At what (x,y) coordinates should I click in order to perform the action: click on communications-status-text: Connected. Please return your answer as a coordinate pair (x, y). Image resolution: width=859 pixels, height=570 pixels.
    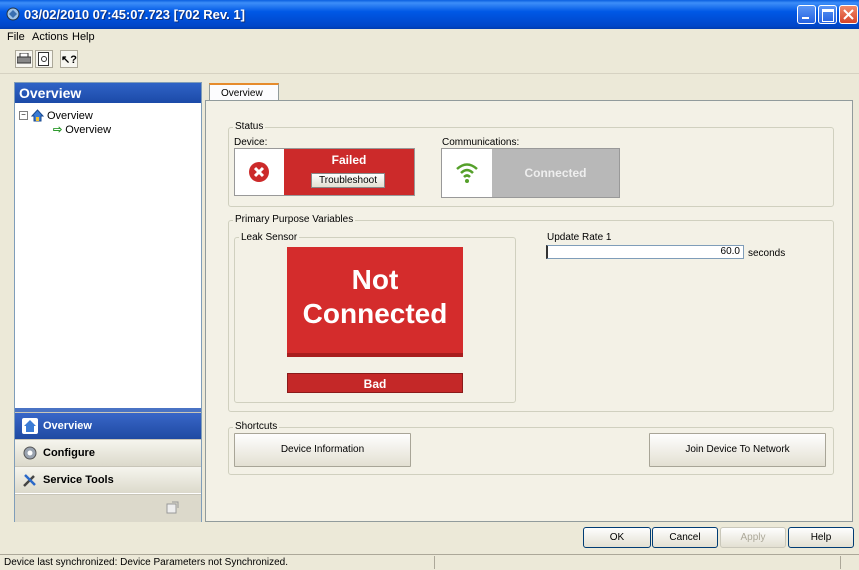
    Looking at the image, I should click on (555, 173).